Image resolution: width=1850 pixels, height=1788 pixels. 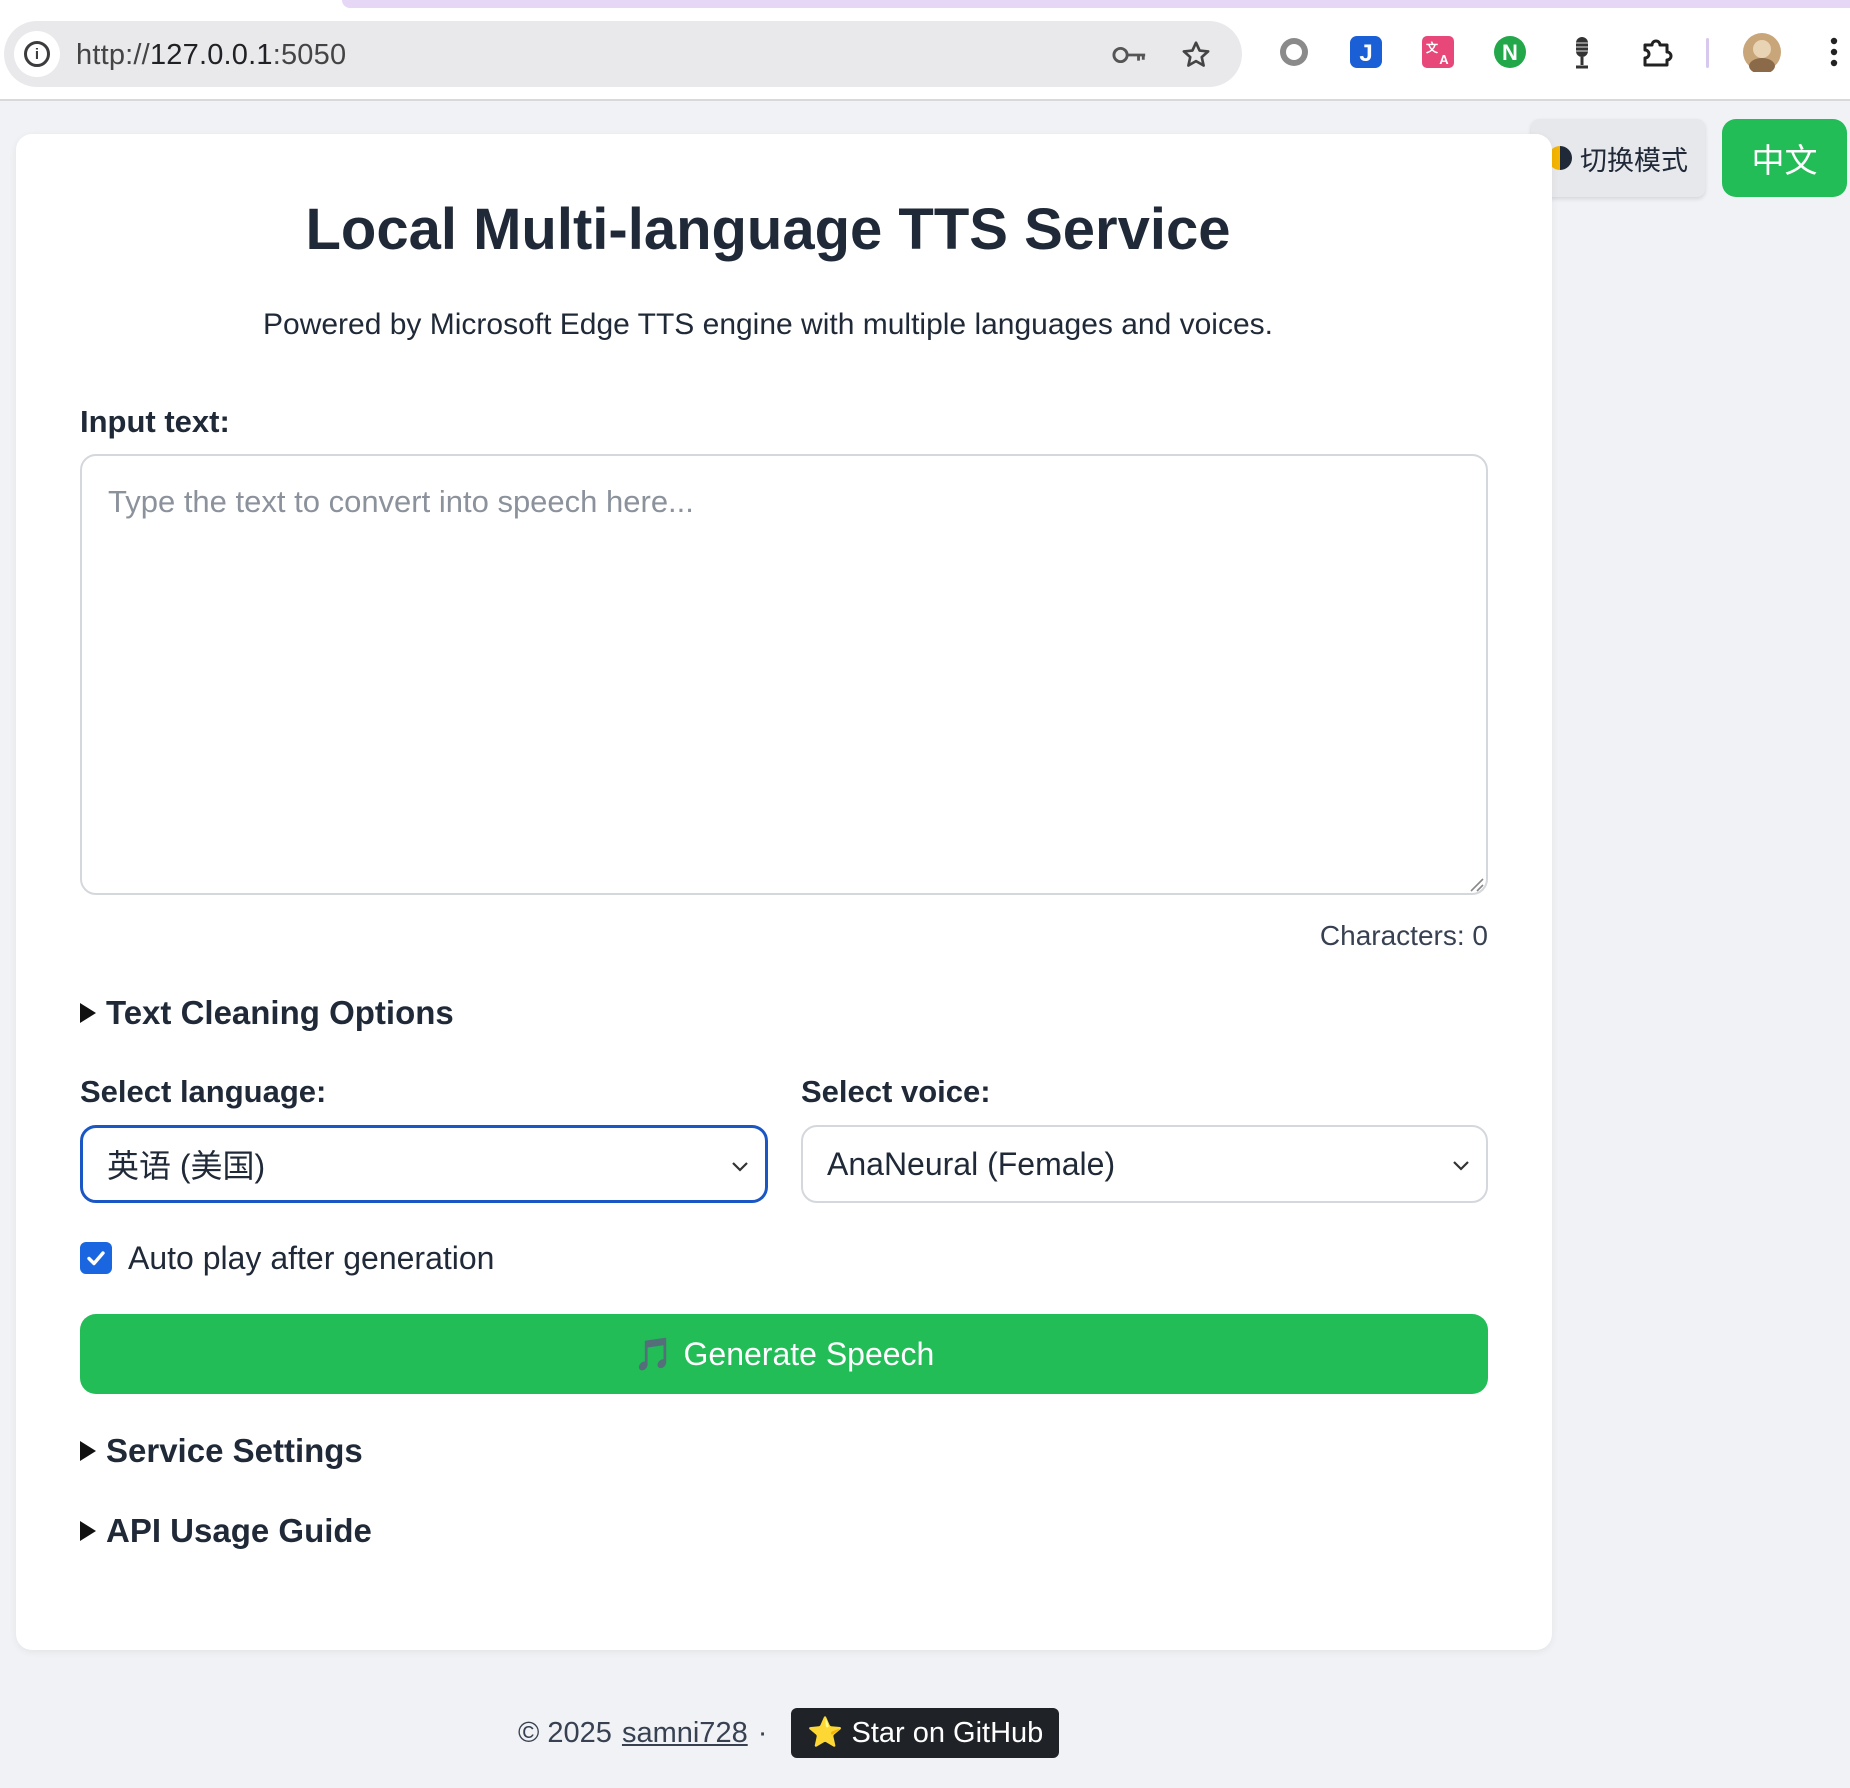 What do you see at coordinates (203, 1091) in the screenshot?
I see `language-select-label: Select language:` at bounding box center [203, 1091].